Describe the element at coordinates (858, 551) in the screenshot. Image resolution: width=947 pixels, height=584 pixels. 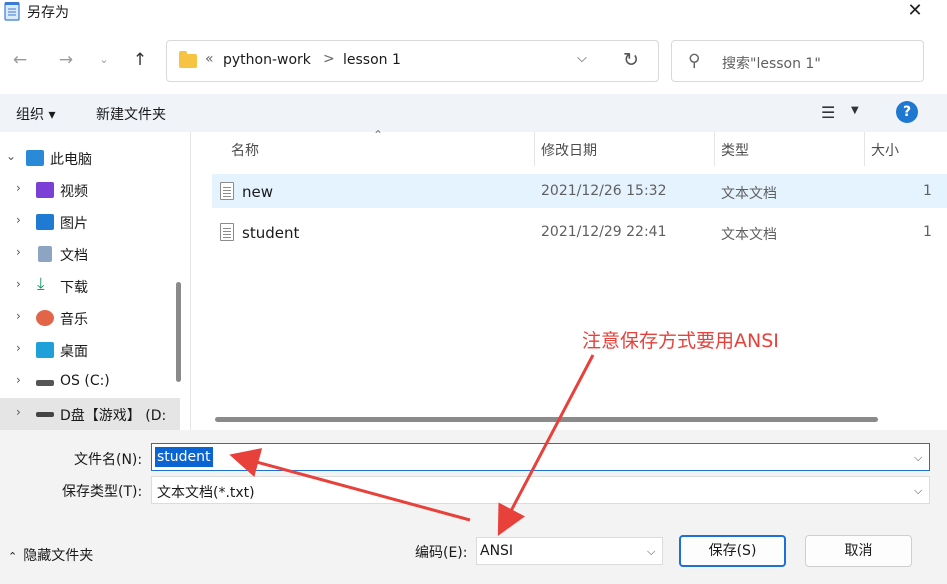
I see `cancel-button: 取消` at that location.